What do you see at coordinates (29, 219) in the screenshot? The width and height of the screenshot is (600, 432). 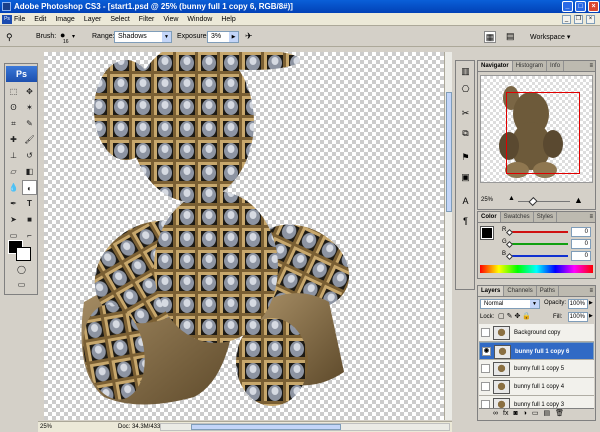 I see `rectangle-tool-icon: ■` at bounding box center [29, 219].